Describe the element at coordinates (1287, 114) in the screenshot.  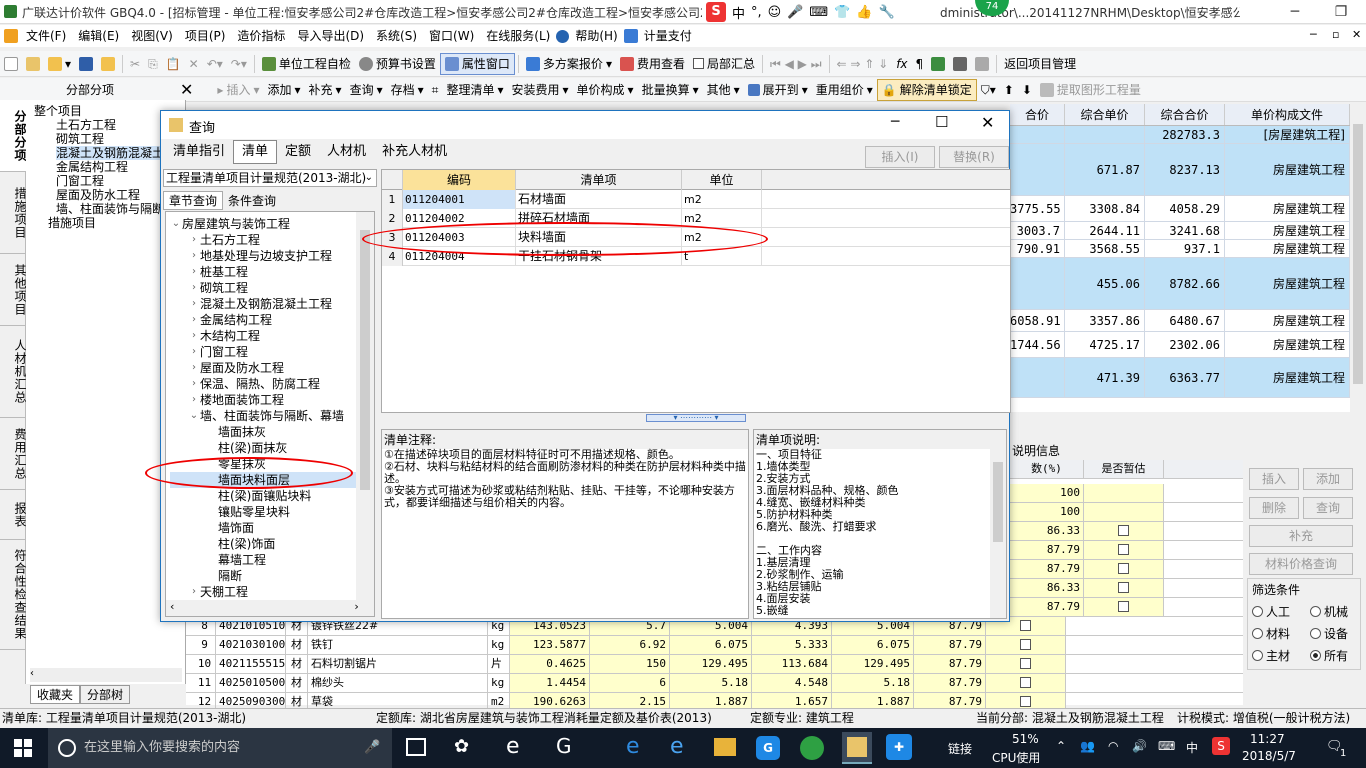
I see `col-price-file: 单价构成文件` at that location.